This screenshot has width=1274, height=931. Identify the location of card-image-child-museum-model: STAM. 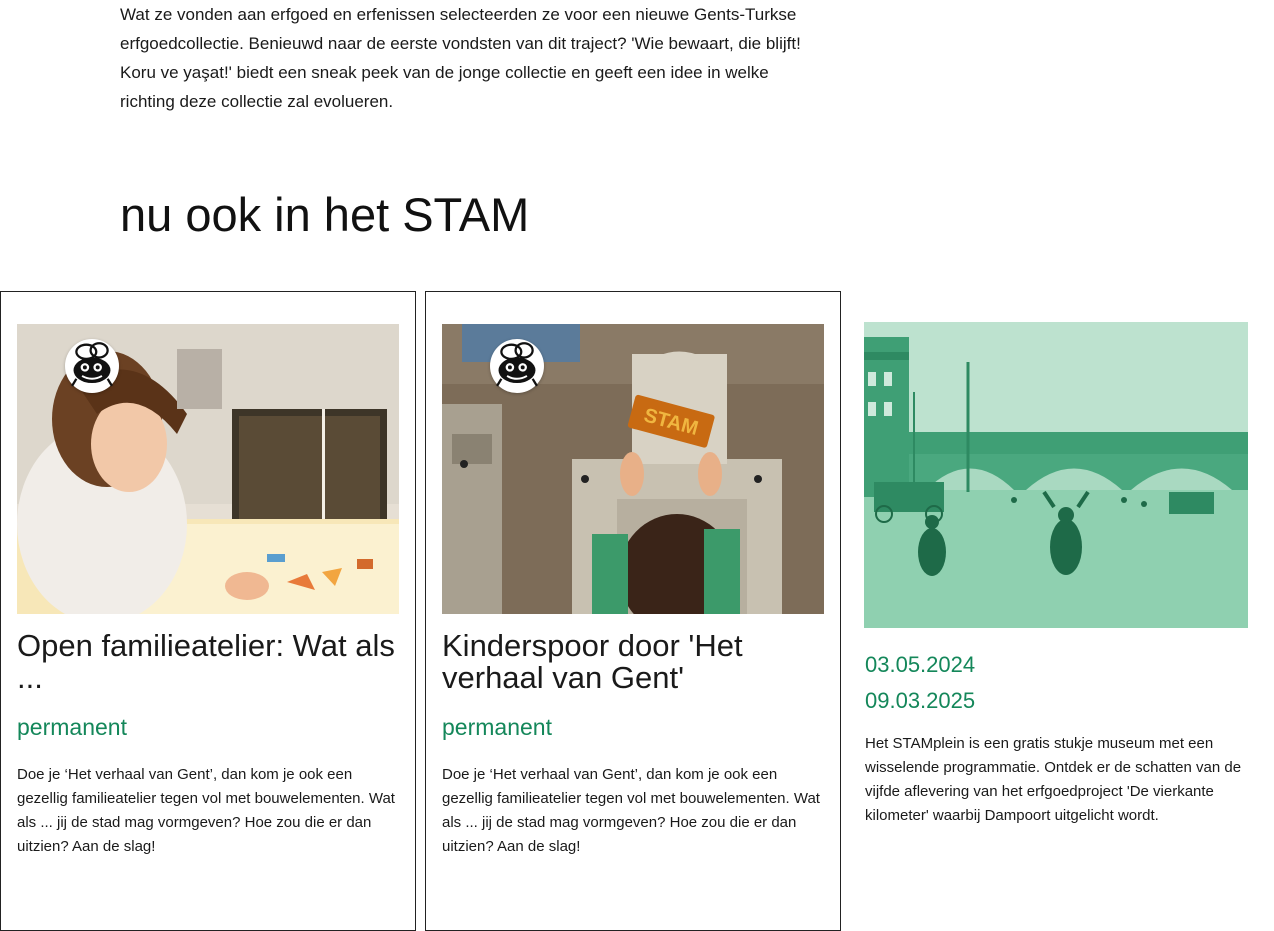
(633, 469).